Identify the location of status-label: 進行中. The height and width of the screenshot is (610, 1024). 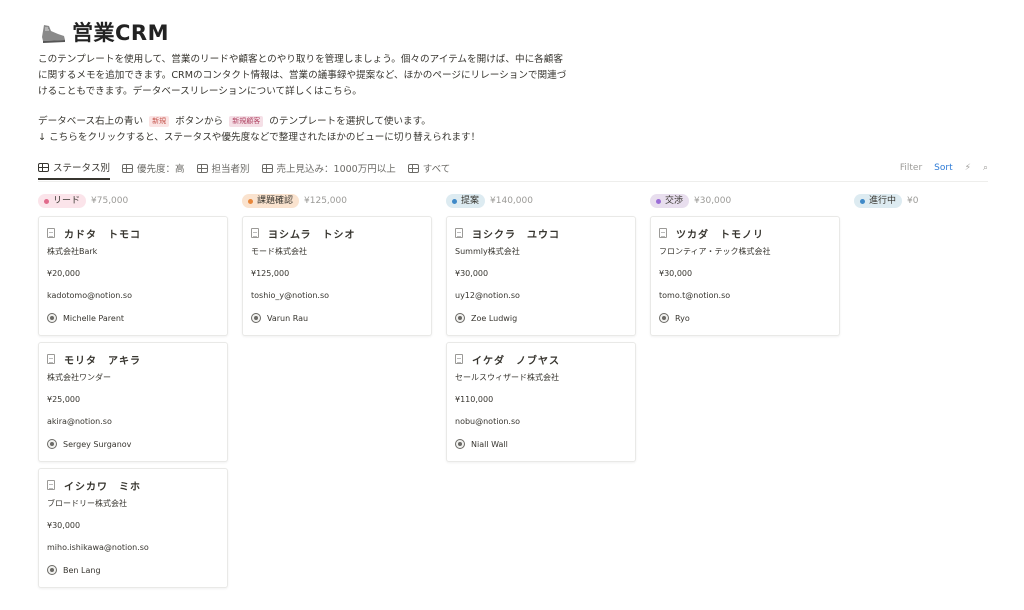
(883, 201).